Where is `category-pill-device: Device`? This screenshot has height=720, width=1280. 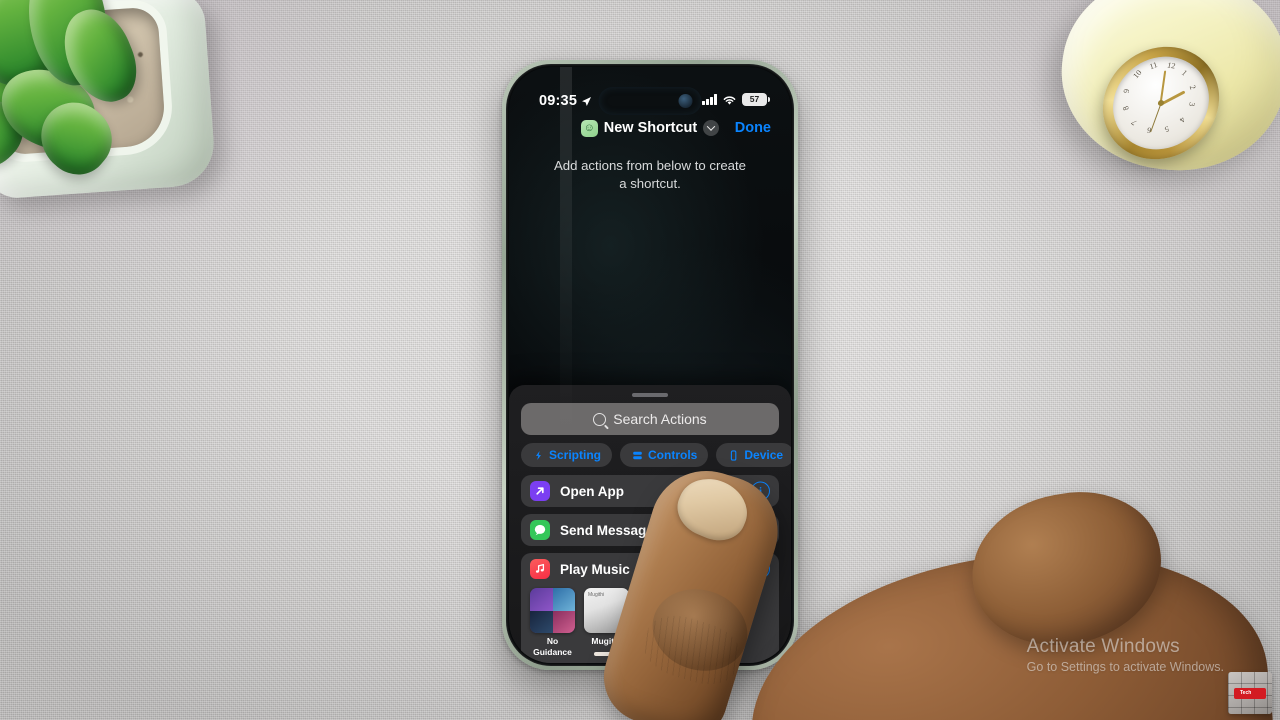
category-pill-device: Device is located at coordinates (753, 455).